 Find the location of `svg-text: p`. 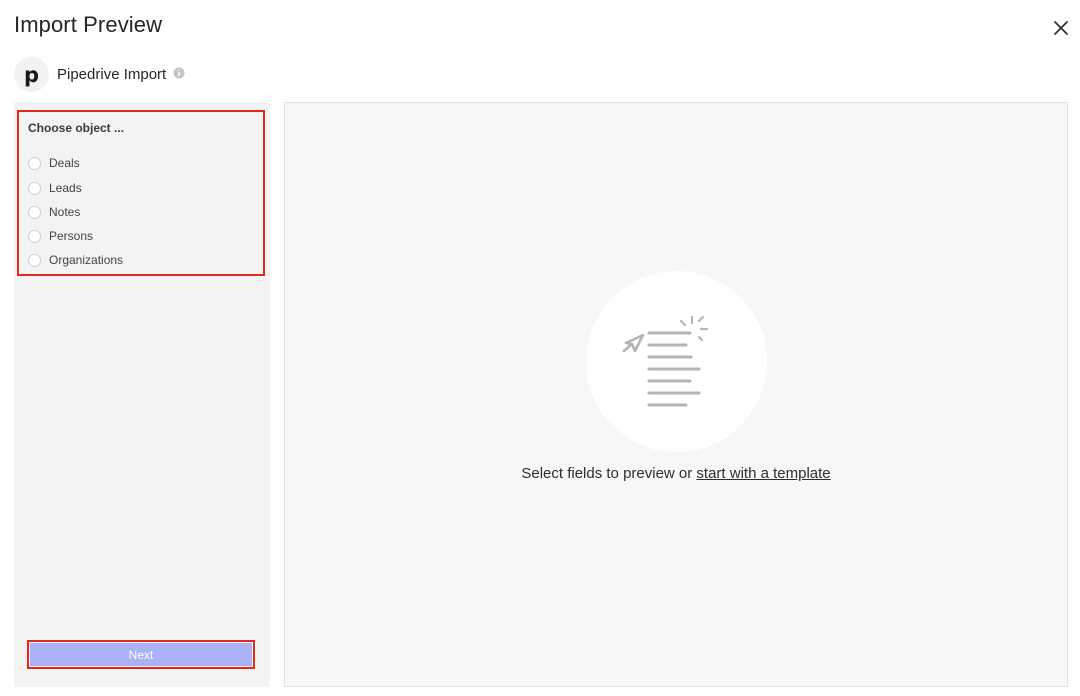

svg-text: p is located at coordinates (31, 75).